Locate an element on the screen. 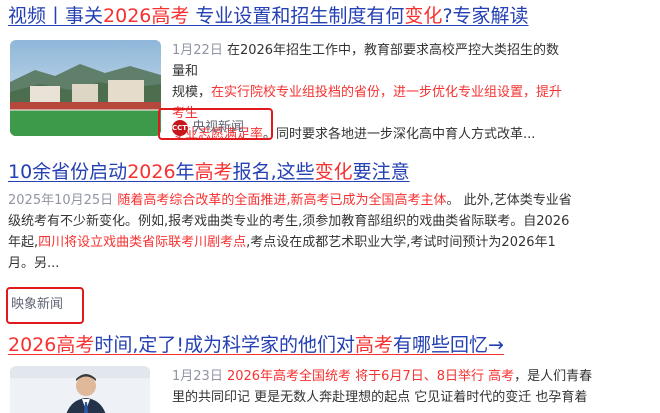  result-title: 10余省份启动2026年高考报名,这些变化要注意 is located at coordinates (209, 172).